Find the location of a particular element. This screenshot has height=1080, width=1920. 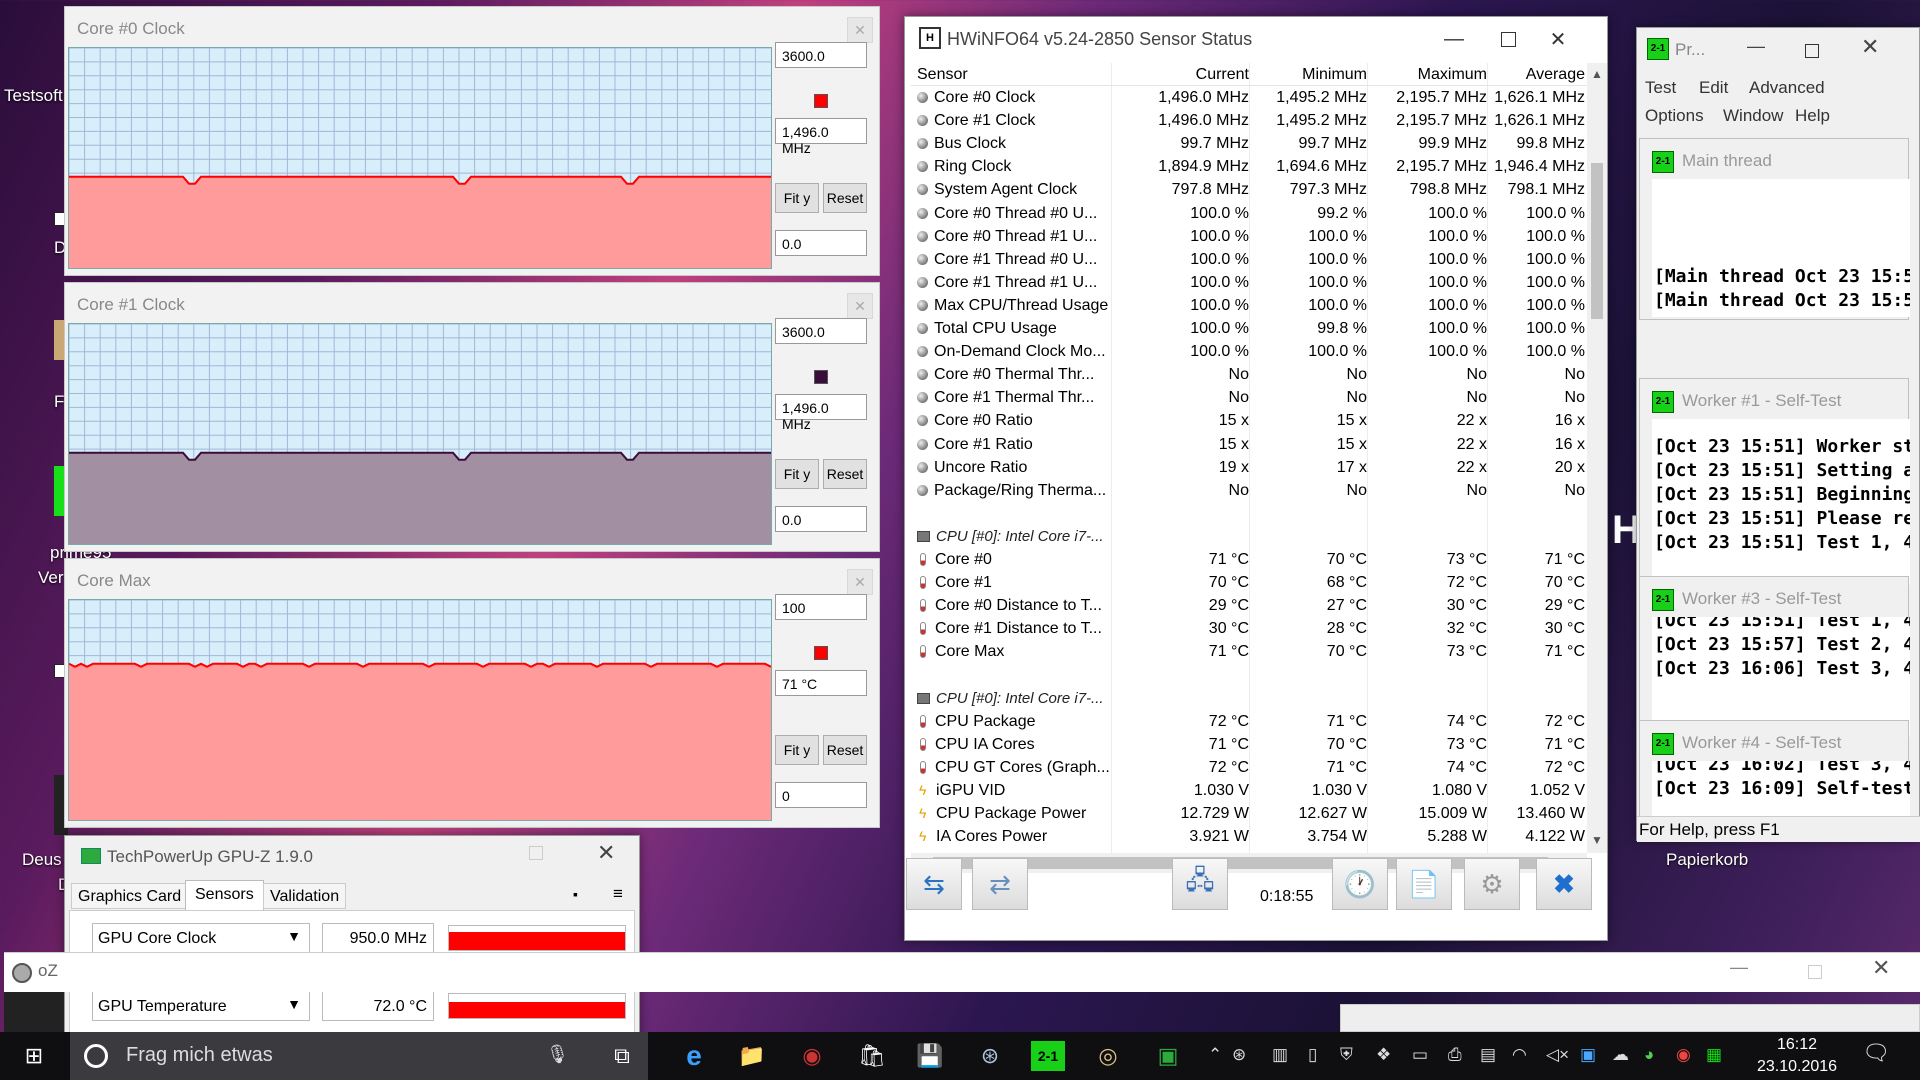

close-button: ✕ is located at coordinates (1558, 39).